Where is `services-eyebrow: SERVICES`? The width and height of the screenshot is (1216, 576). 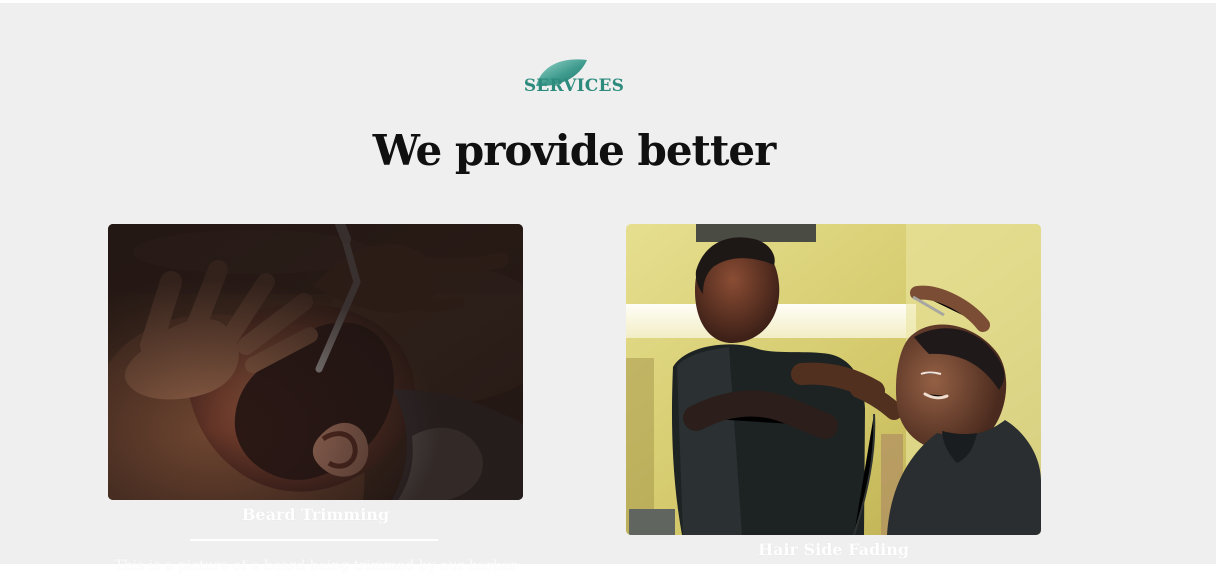 services-eyebrow: SERVICES is located at coordinates (574, 86).